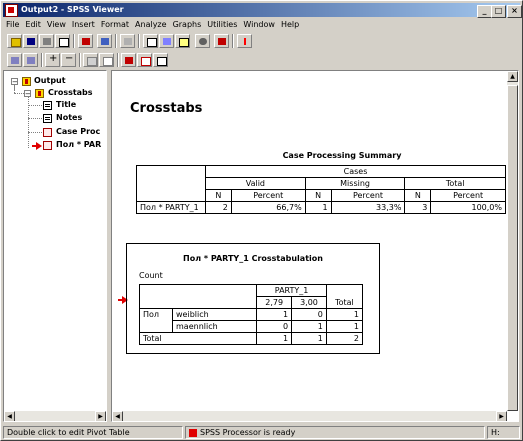 This screenshot has height=441, width=523. I want to click on expand-icon: +, so click(52, 60).